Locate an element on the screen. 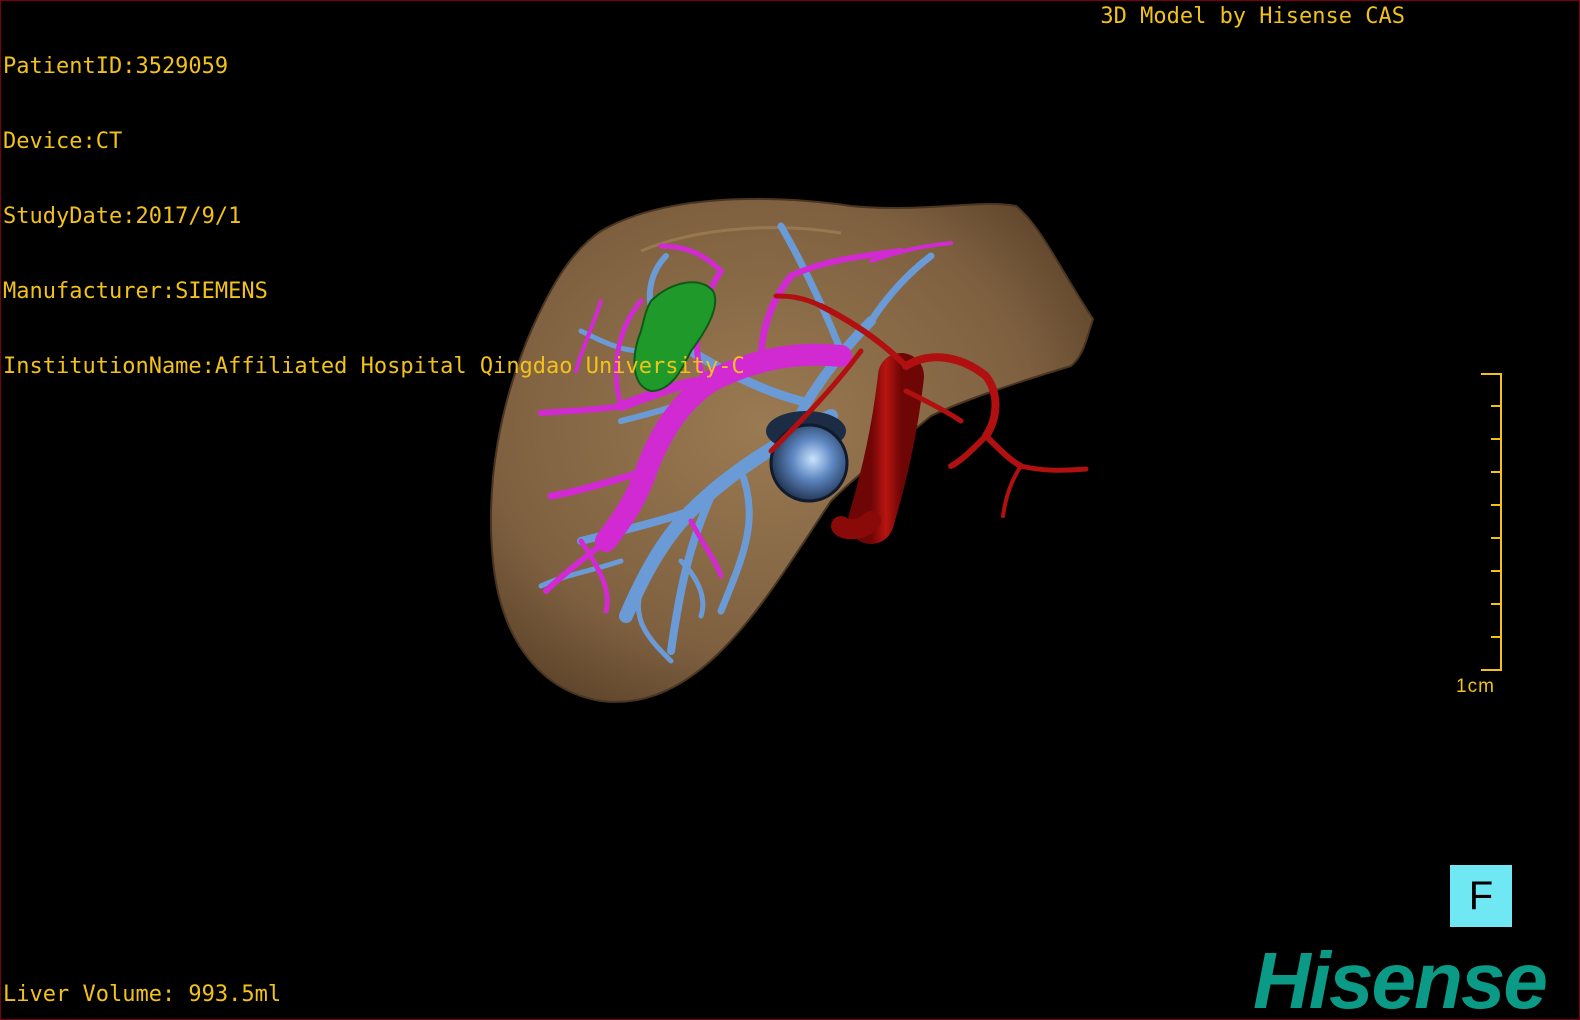  hisense-logo: Hisense is located at coordinates (1400, 978).